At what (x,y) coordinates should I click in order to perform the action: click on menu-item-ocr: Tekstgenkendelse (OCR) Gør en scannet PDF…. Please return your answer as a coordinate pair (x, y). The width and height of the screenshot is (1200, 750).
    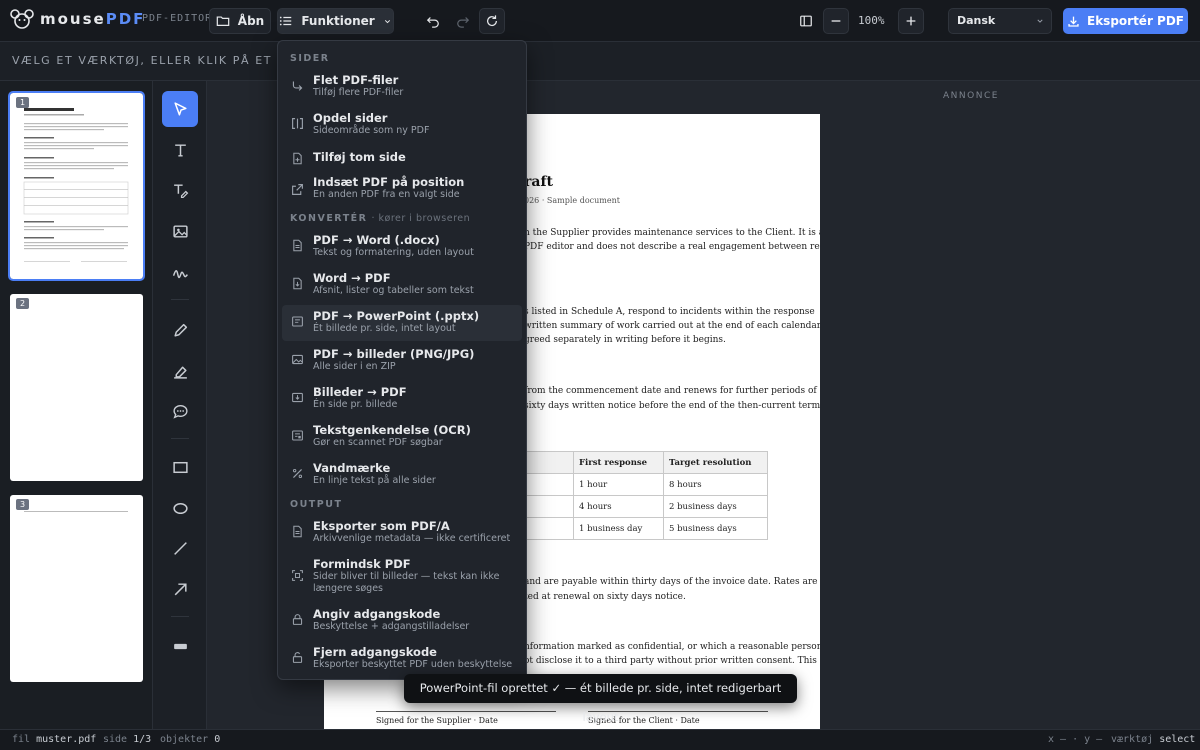
    Looking at the image, I should click on (402, 437).